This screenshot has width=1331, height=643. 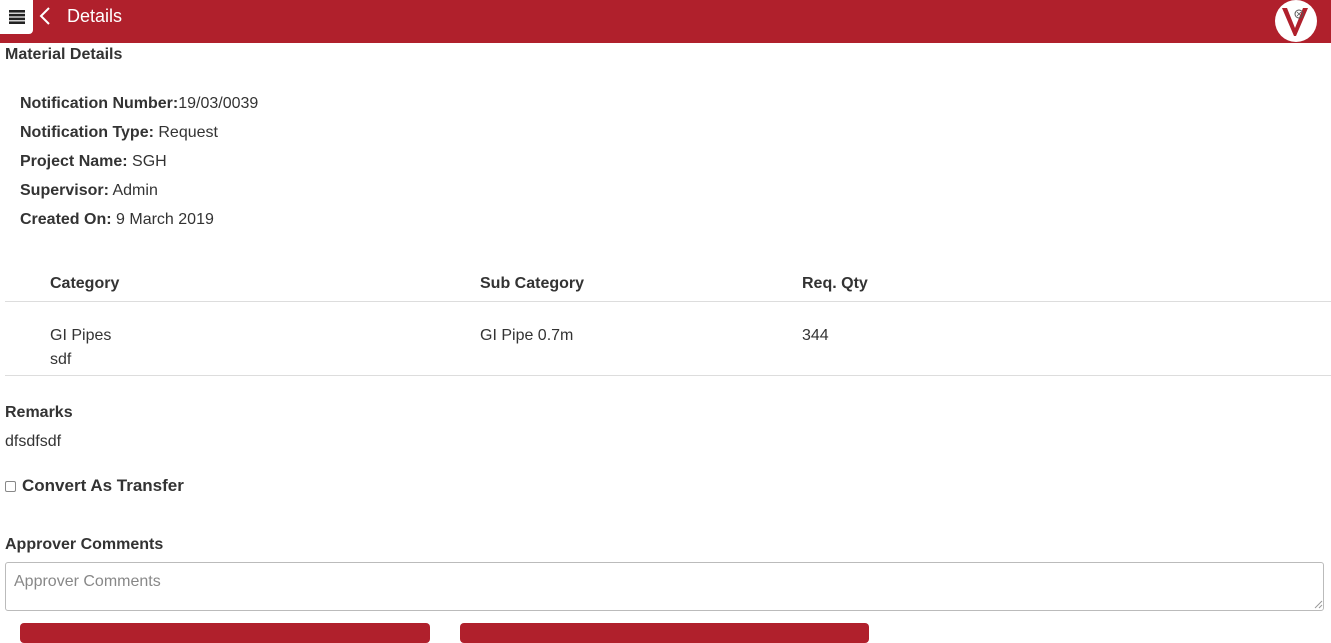 What do you see at coordinates (64, 54) in the screenshot?
I see `material-details-title: Material Details` at bounding box center [64, 54].